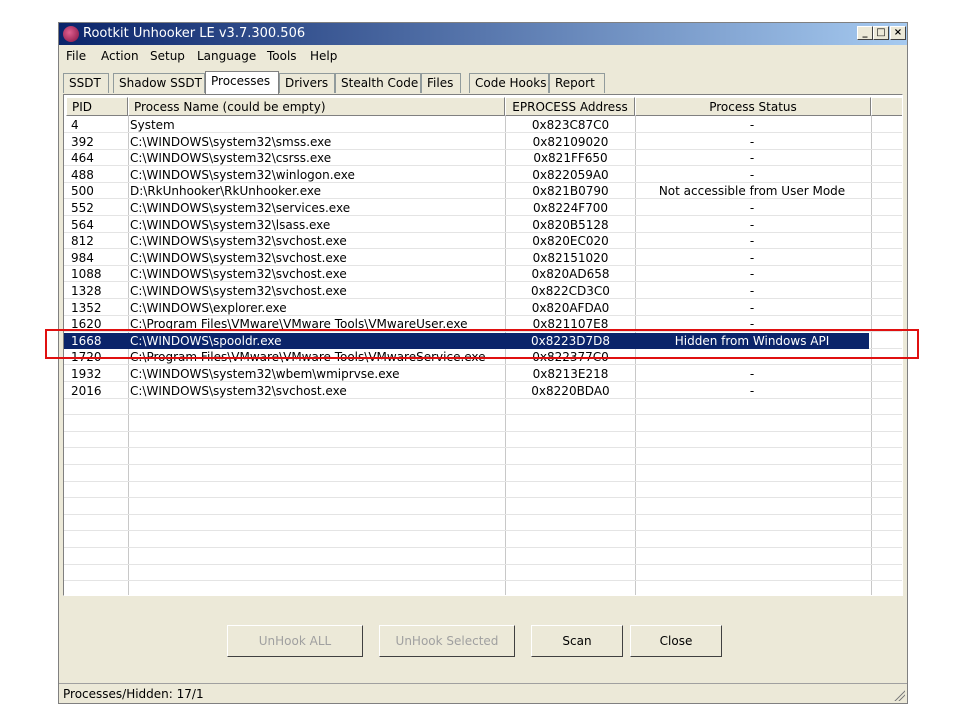 The height and width of the screenshot is (720, 960). Describe the element at coordinates (570, 224) in the screenshot. I see `cell-eprocess-address: 0x820B5128` at that location.